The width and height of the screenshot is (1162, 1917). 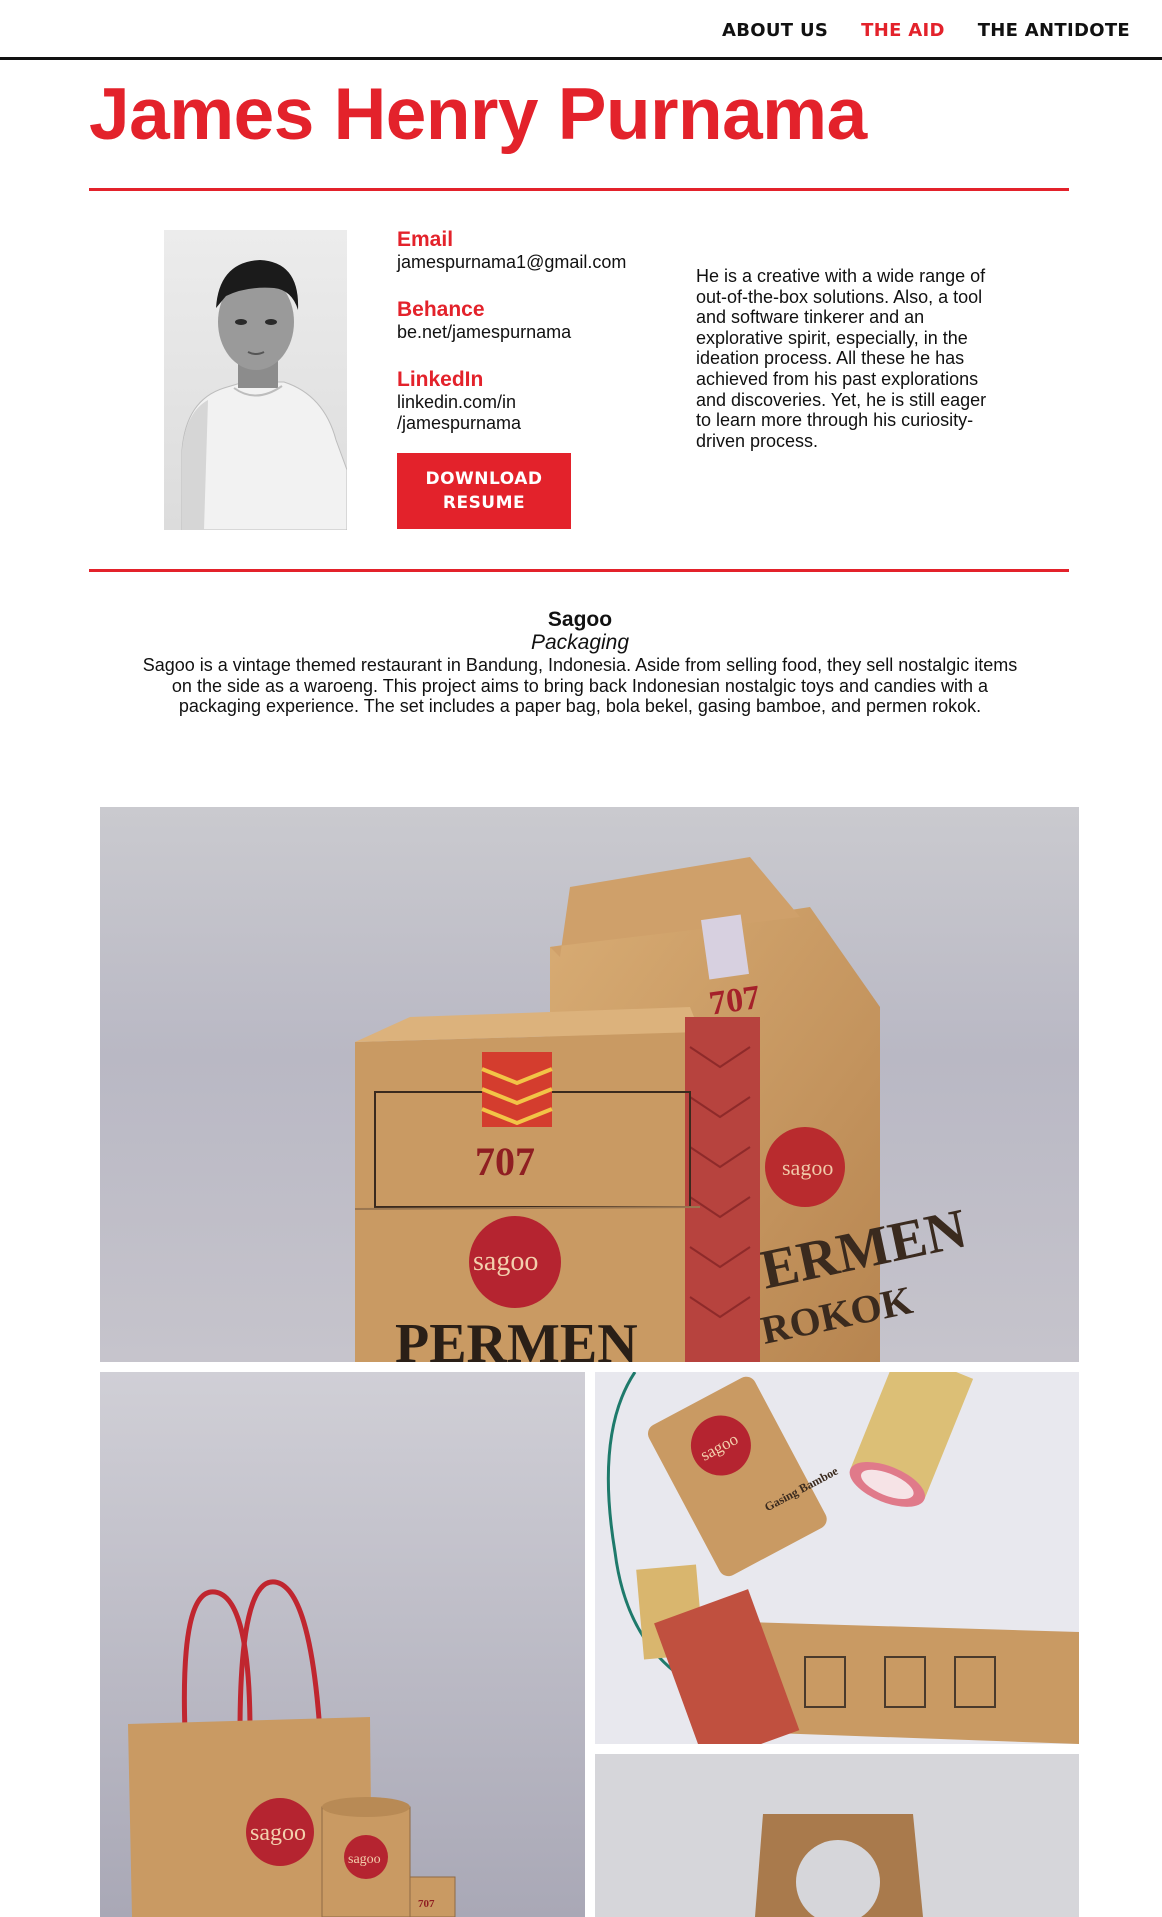 I want to click on linkedin-link: linkedin.com/in /jamespurnama, so click(x=477, y=413).